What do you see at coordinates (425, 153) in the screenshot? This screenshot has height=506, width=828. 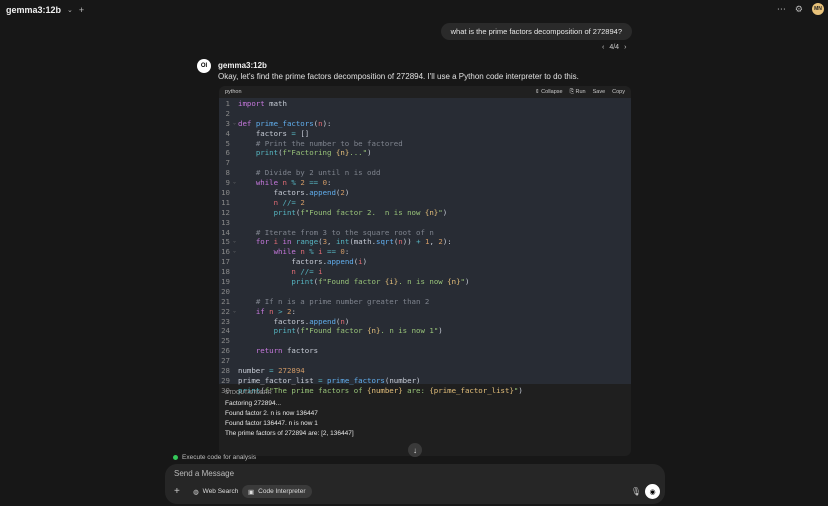 I see `code-line: 6 print(f"Factoring {n}...")` at bounding box center [425, 153].